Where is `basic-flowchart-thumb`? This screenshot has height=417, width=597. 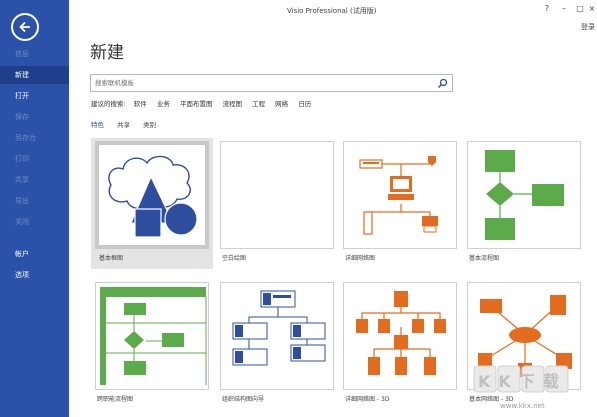 basic-flowchart-thumb is located at coordinates (524, 195).